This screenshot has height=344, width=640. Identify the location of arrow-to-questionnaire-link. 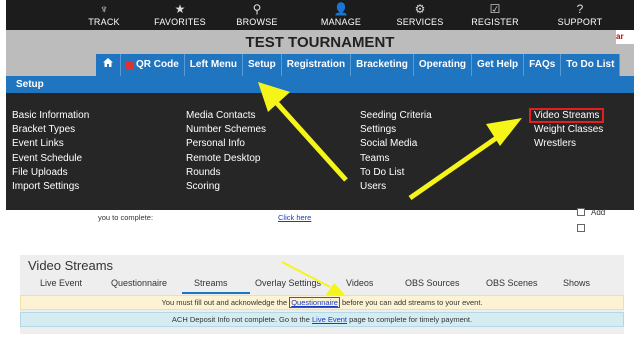
(313, 278).